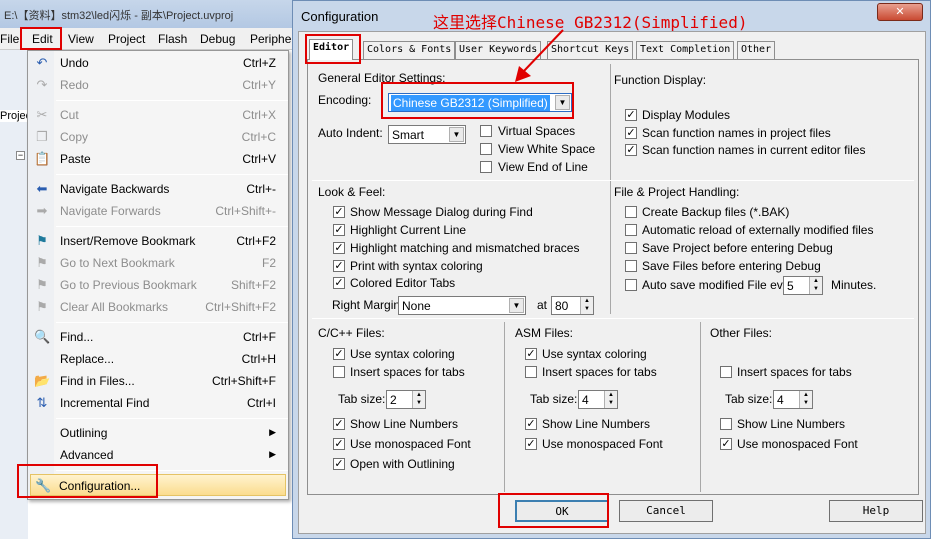 This screenshot has height=539, width=931. What do you see at coordinates (486, 167) in the screenshot?
I see `view-end-of-line-checkbox` at bounding box center [486, 167].